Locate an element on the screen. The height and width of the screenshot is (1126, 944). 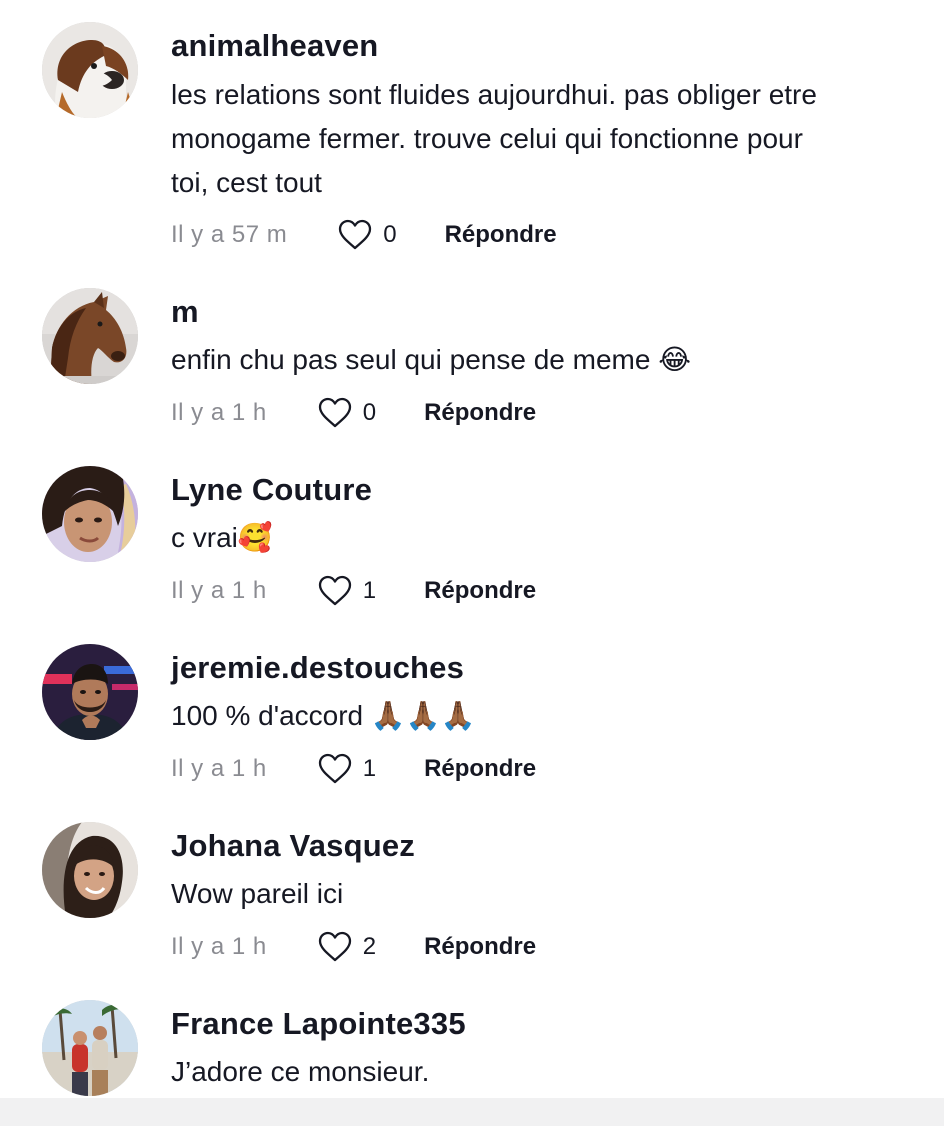
comment-text: enfin chu pas seul qui pense de meme 😂 is located at coordinates (541, 360).